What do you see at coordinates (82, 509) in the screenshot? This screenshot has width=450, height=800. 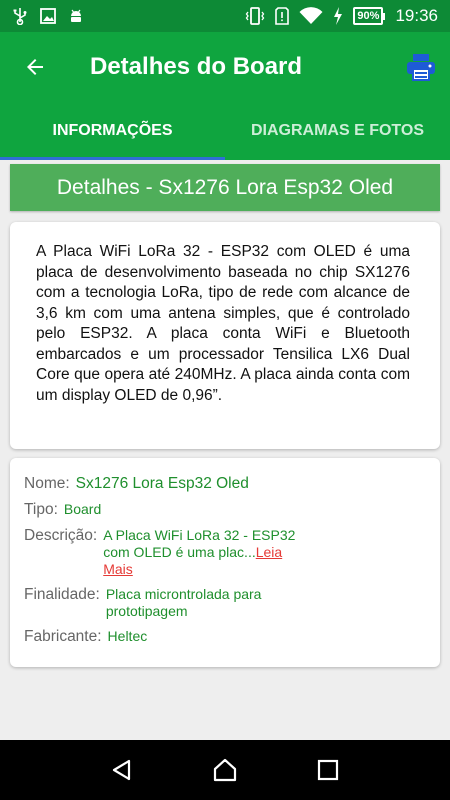 I see `tipo-value: Board` at bounding box center [82, 509].